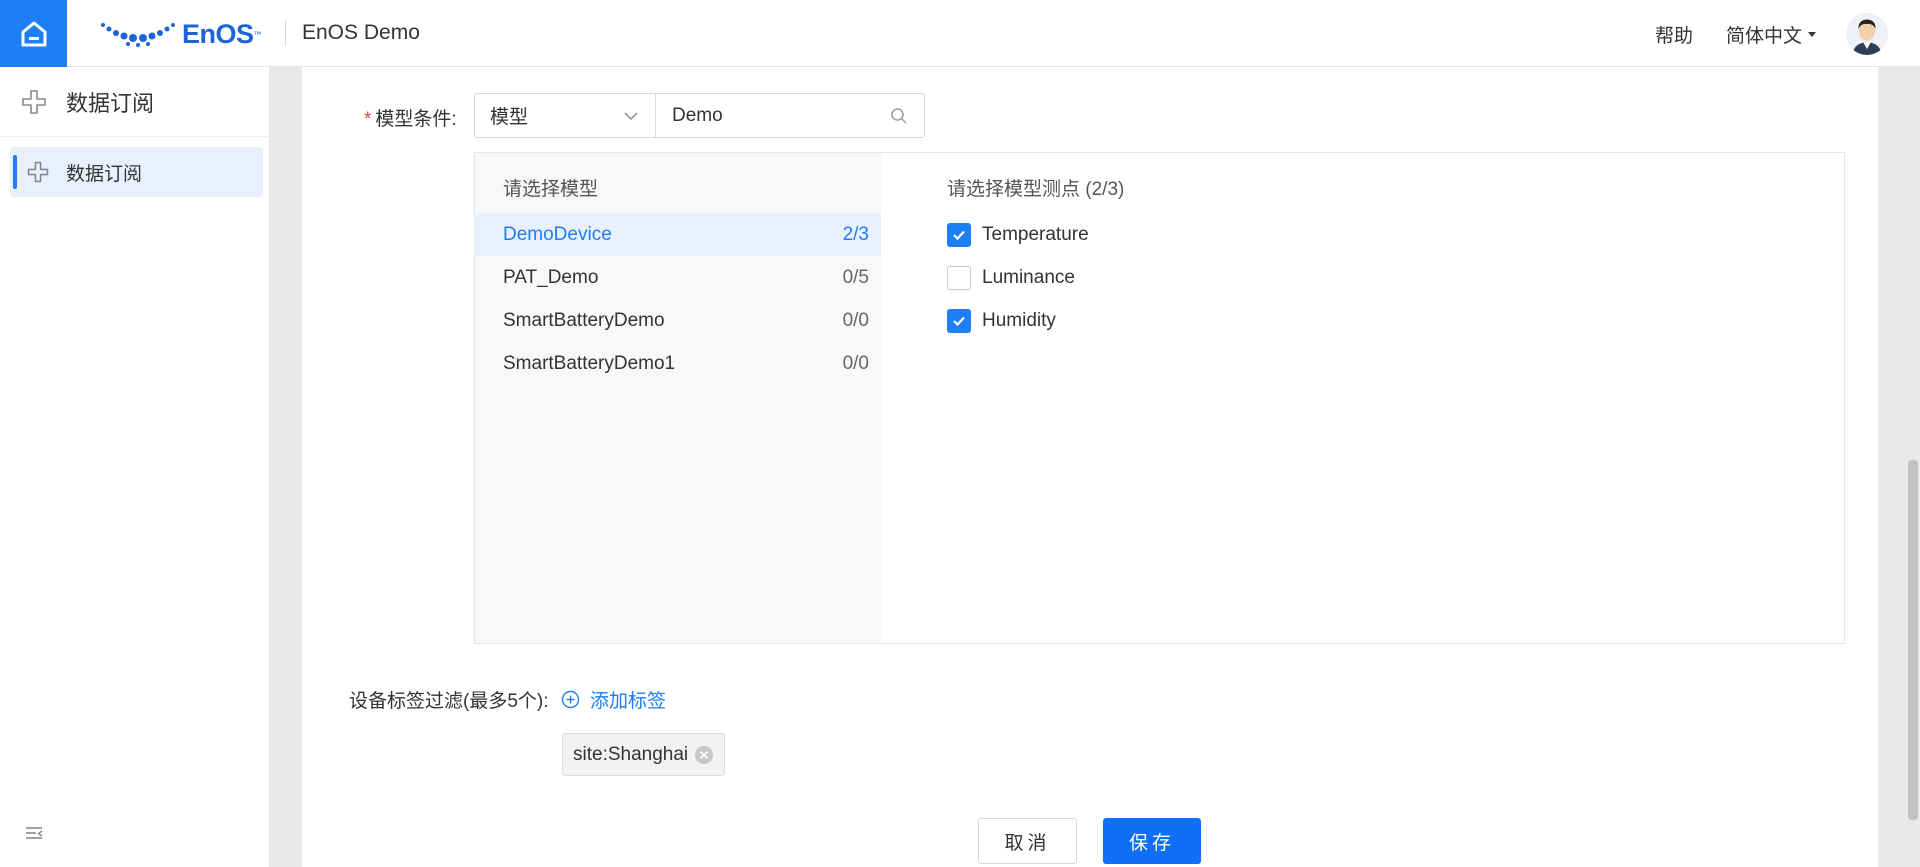 The width and height of the screenshot is (1920, 867). I want to click on required-marker: *, so click(368, 119).